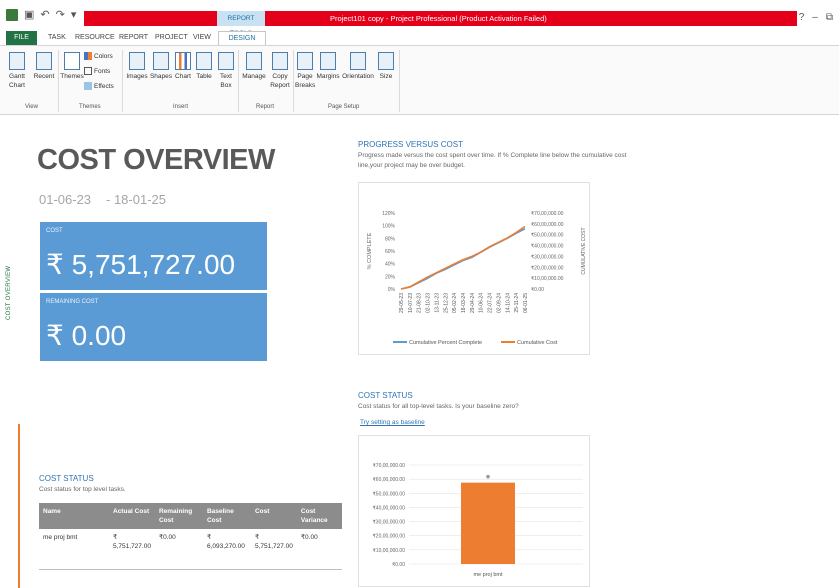 This screenshot has width=839, height=588. Describe the element at coordinates (547, 236) in the screenshot. I see `y2-tick-label: ₹50,00,000.00` at that location.